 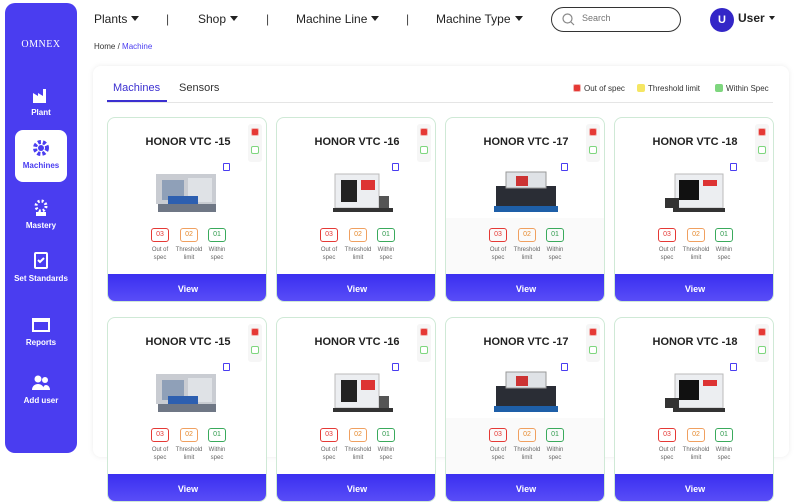 What do you see at coordinates (104, 46) in the screenshot?
I see `breadcrumb-home: Home` at bounding box center [104, 46].